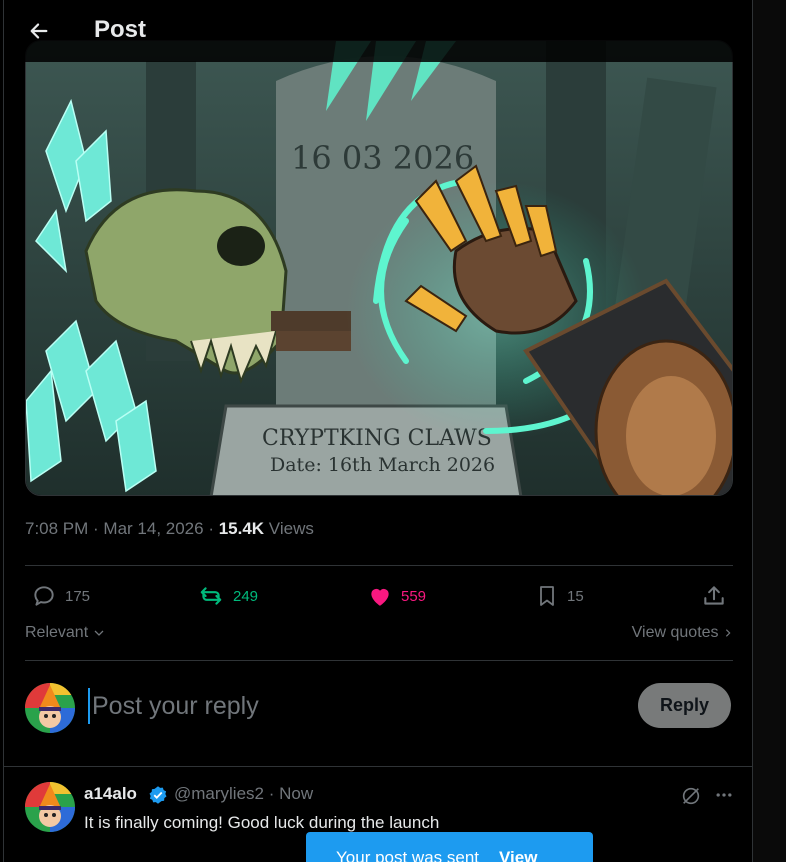 Image resolution: width=786 pixels, height=862 pixels. I want to click on reply-button: Reply, so click(684, 705).